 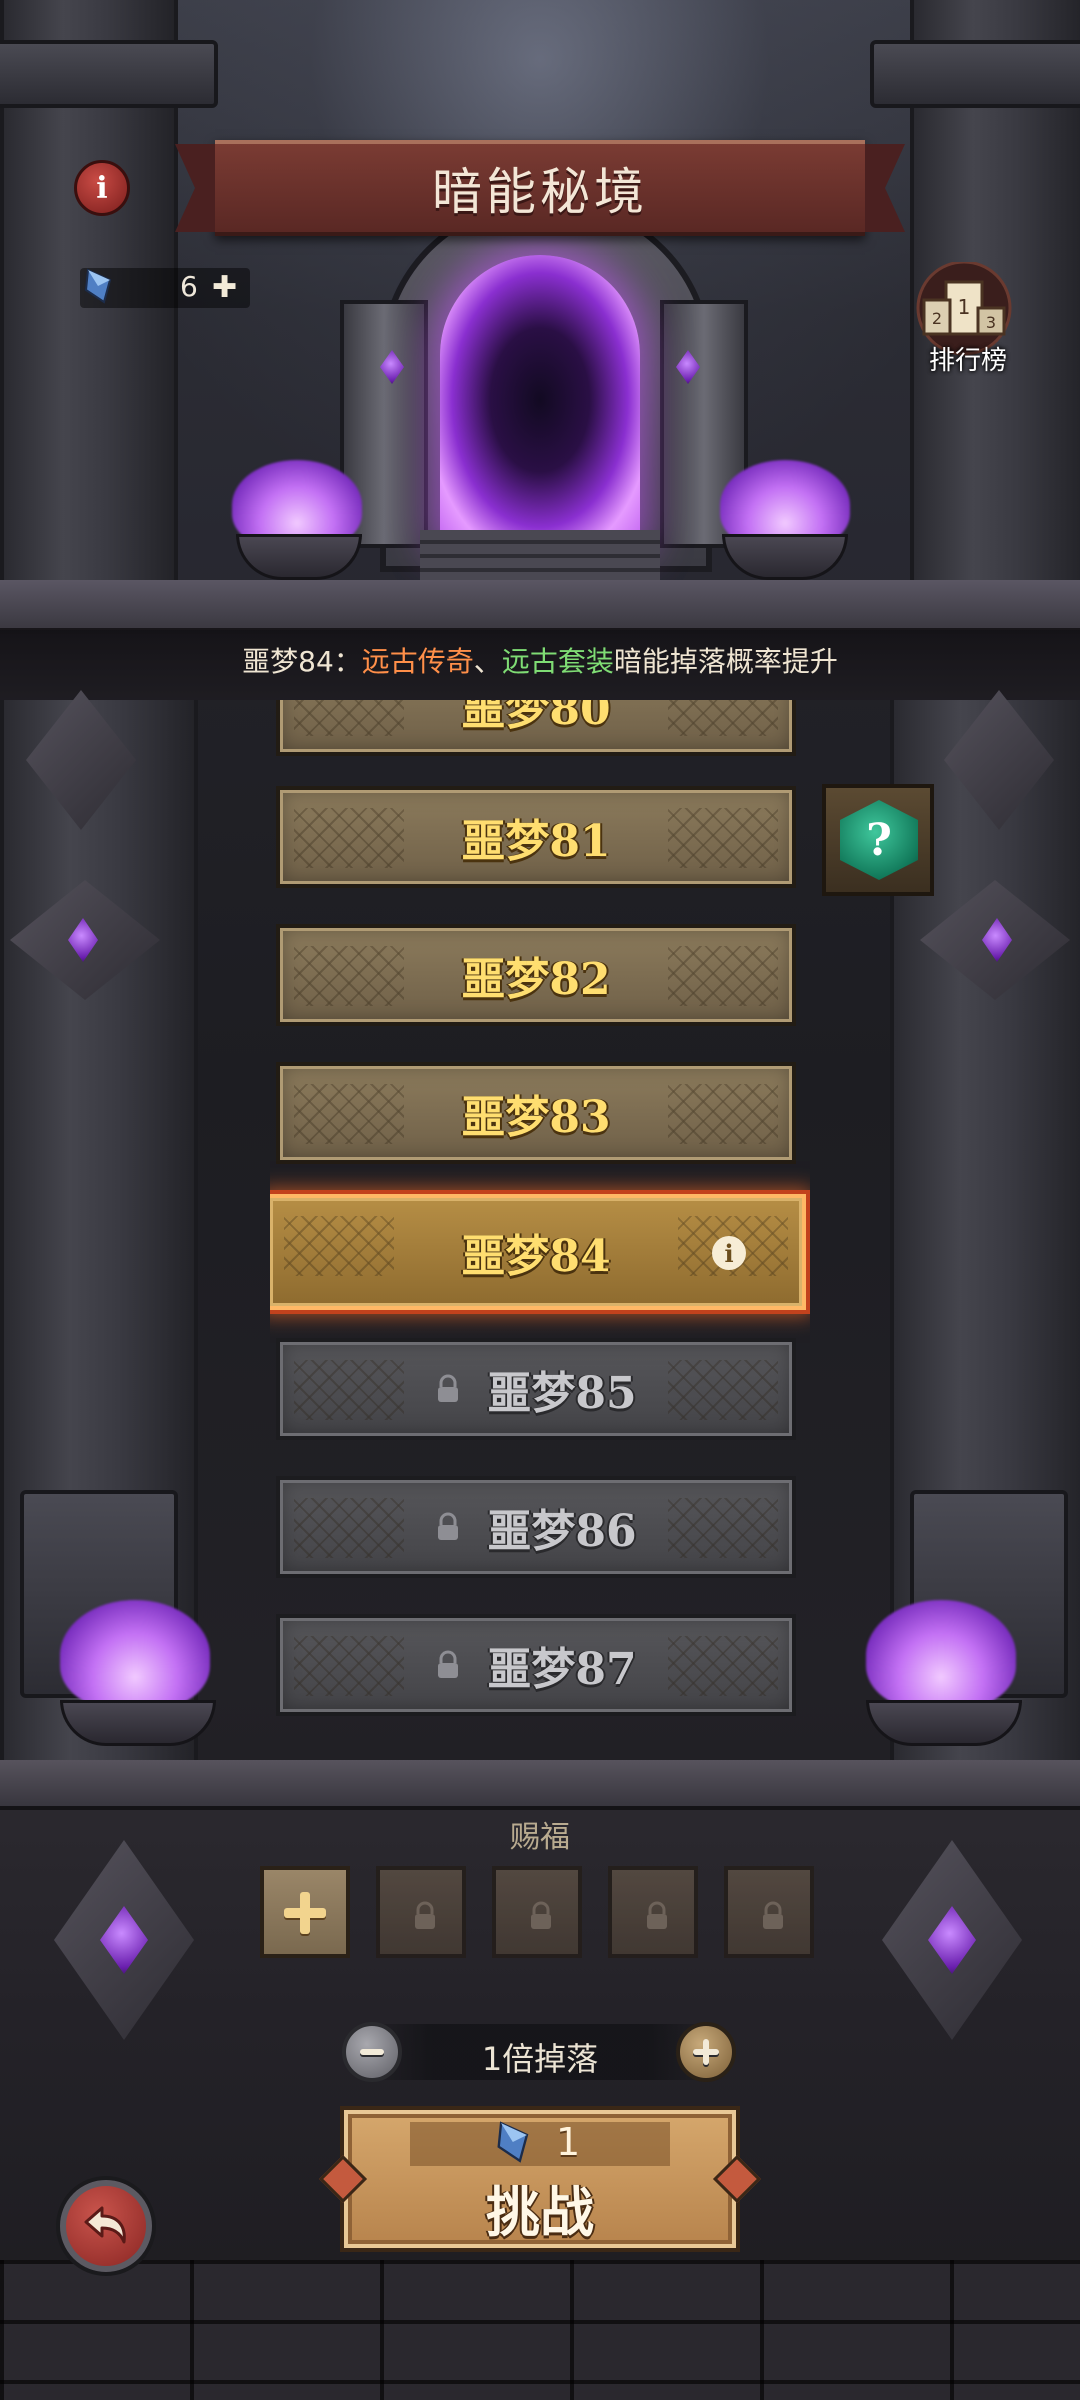 I want to click on minus-icon, so click(x=372, y=2052).